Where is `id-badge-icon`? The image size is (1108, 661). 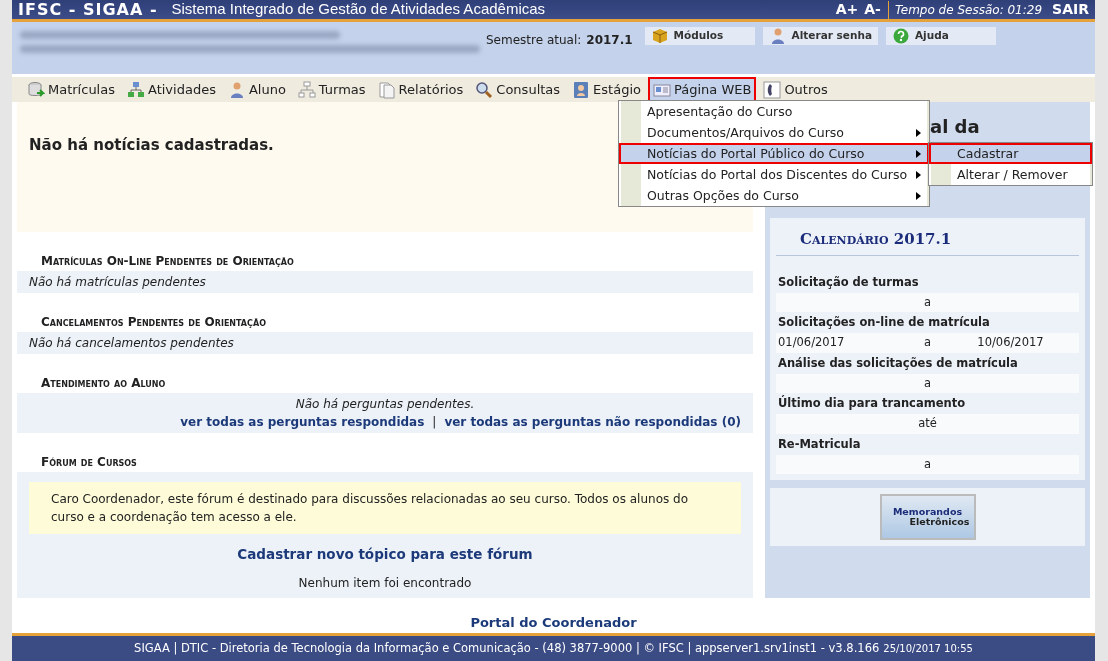 id-badge-icon is located at coordinates (581, 89).